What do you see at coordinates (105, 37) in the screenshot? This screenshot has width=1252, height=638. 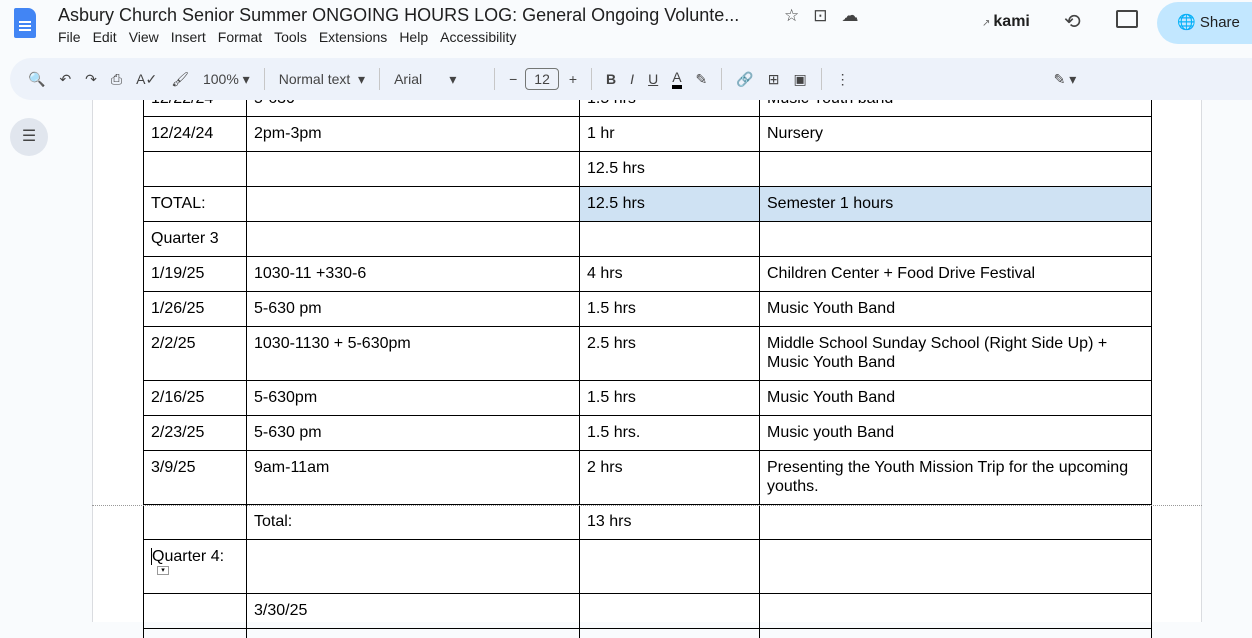 I see `menu-edit: Edit` at bounding box center [105, 37].